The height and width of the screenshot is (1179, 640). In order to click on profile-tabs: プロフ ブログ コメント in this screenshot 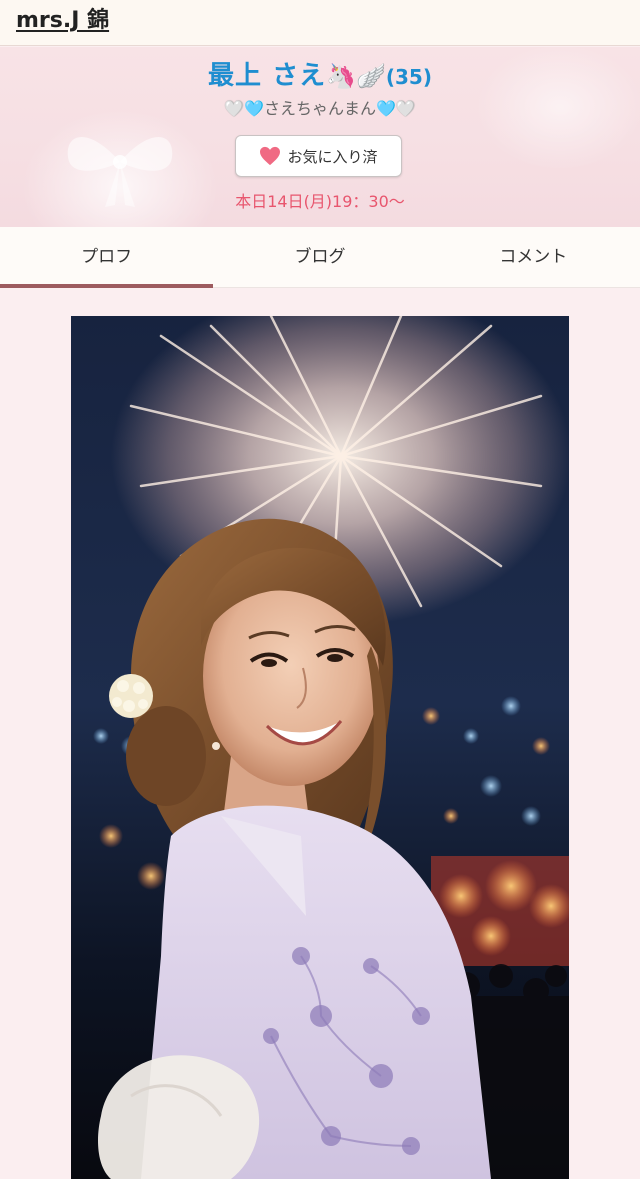, I will do `click(320, 257)`.